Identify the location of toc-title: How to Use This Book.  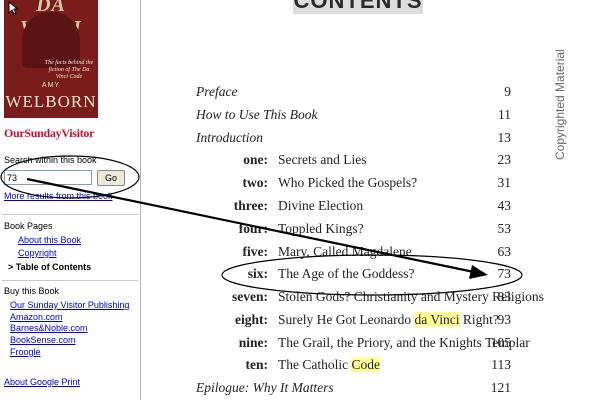
(257, 114).